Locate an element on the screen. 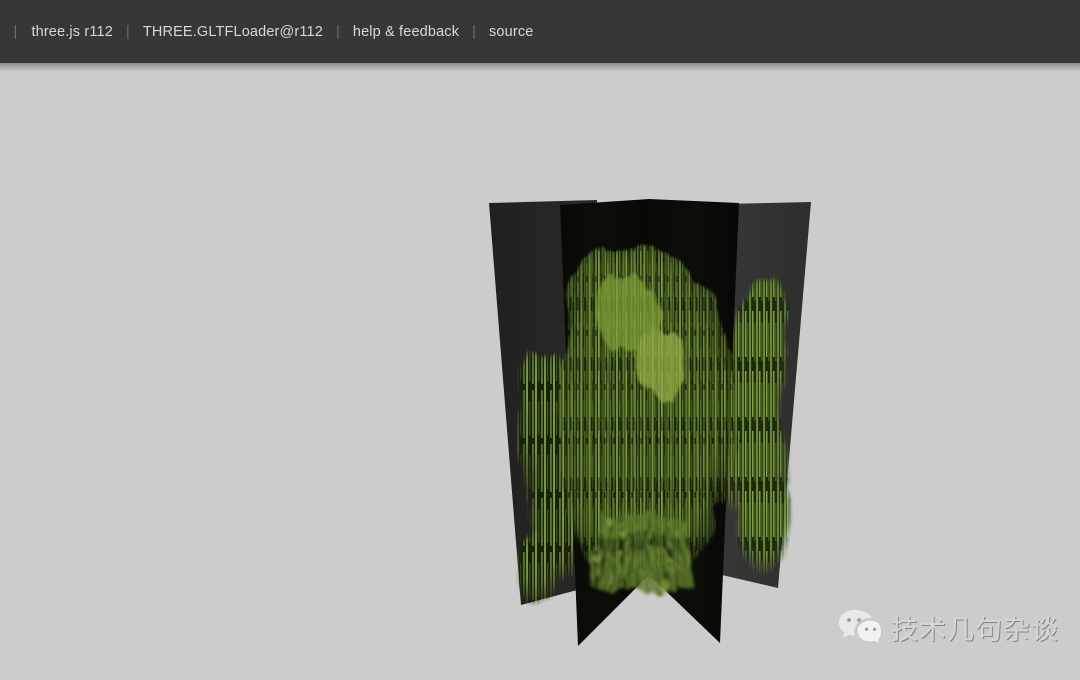 This screenshot has height=680, width=1080. source-link: source is located at coordinates (511, 32).